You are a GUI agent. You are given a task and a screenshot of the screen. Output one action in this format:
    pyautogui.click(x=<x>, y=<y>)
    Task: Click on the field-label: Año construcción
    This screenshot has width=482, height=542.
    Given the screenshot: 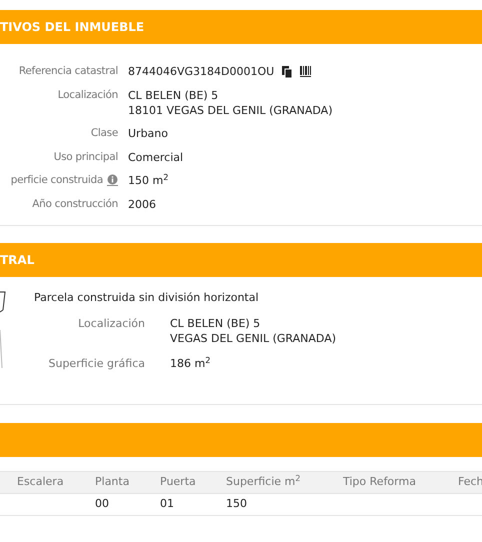 What is the action you would take?
    pyautogui.click(x=75, y=204)
    